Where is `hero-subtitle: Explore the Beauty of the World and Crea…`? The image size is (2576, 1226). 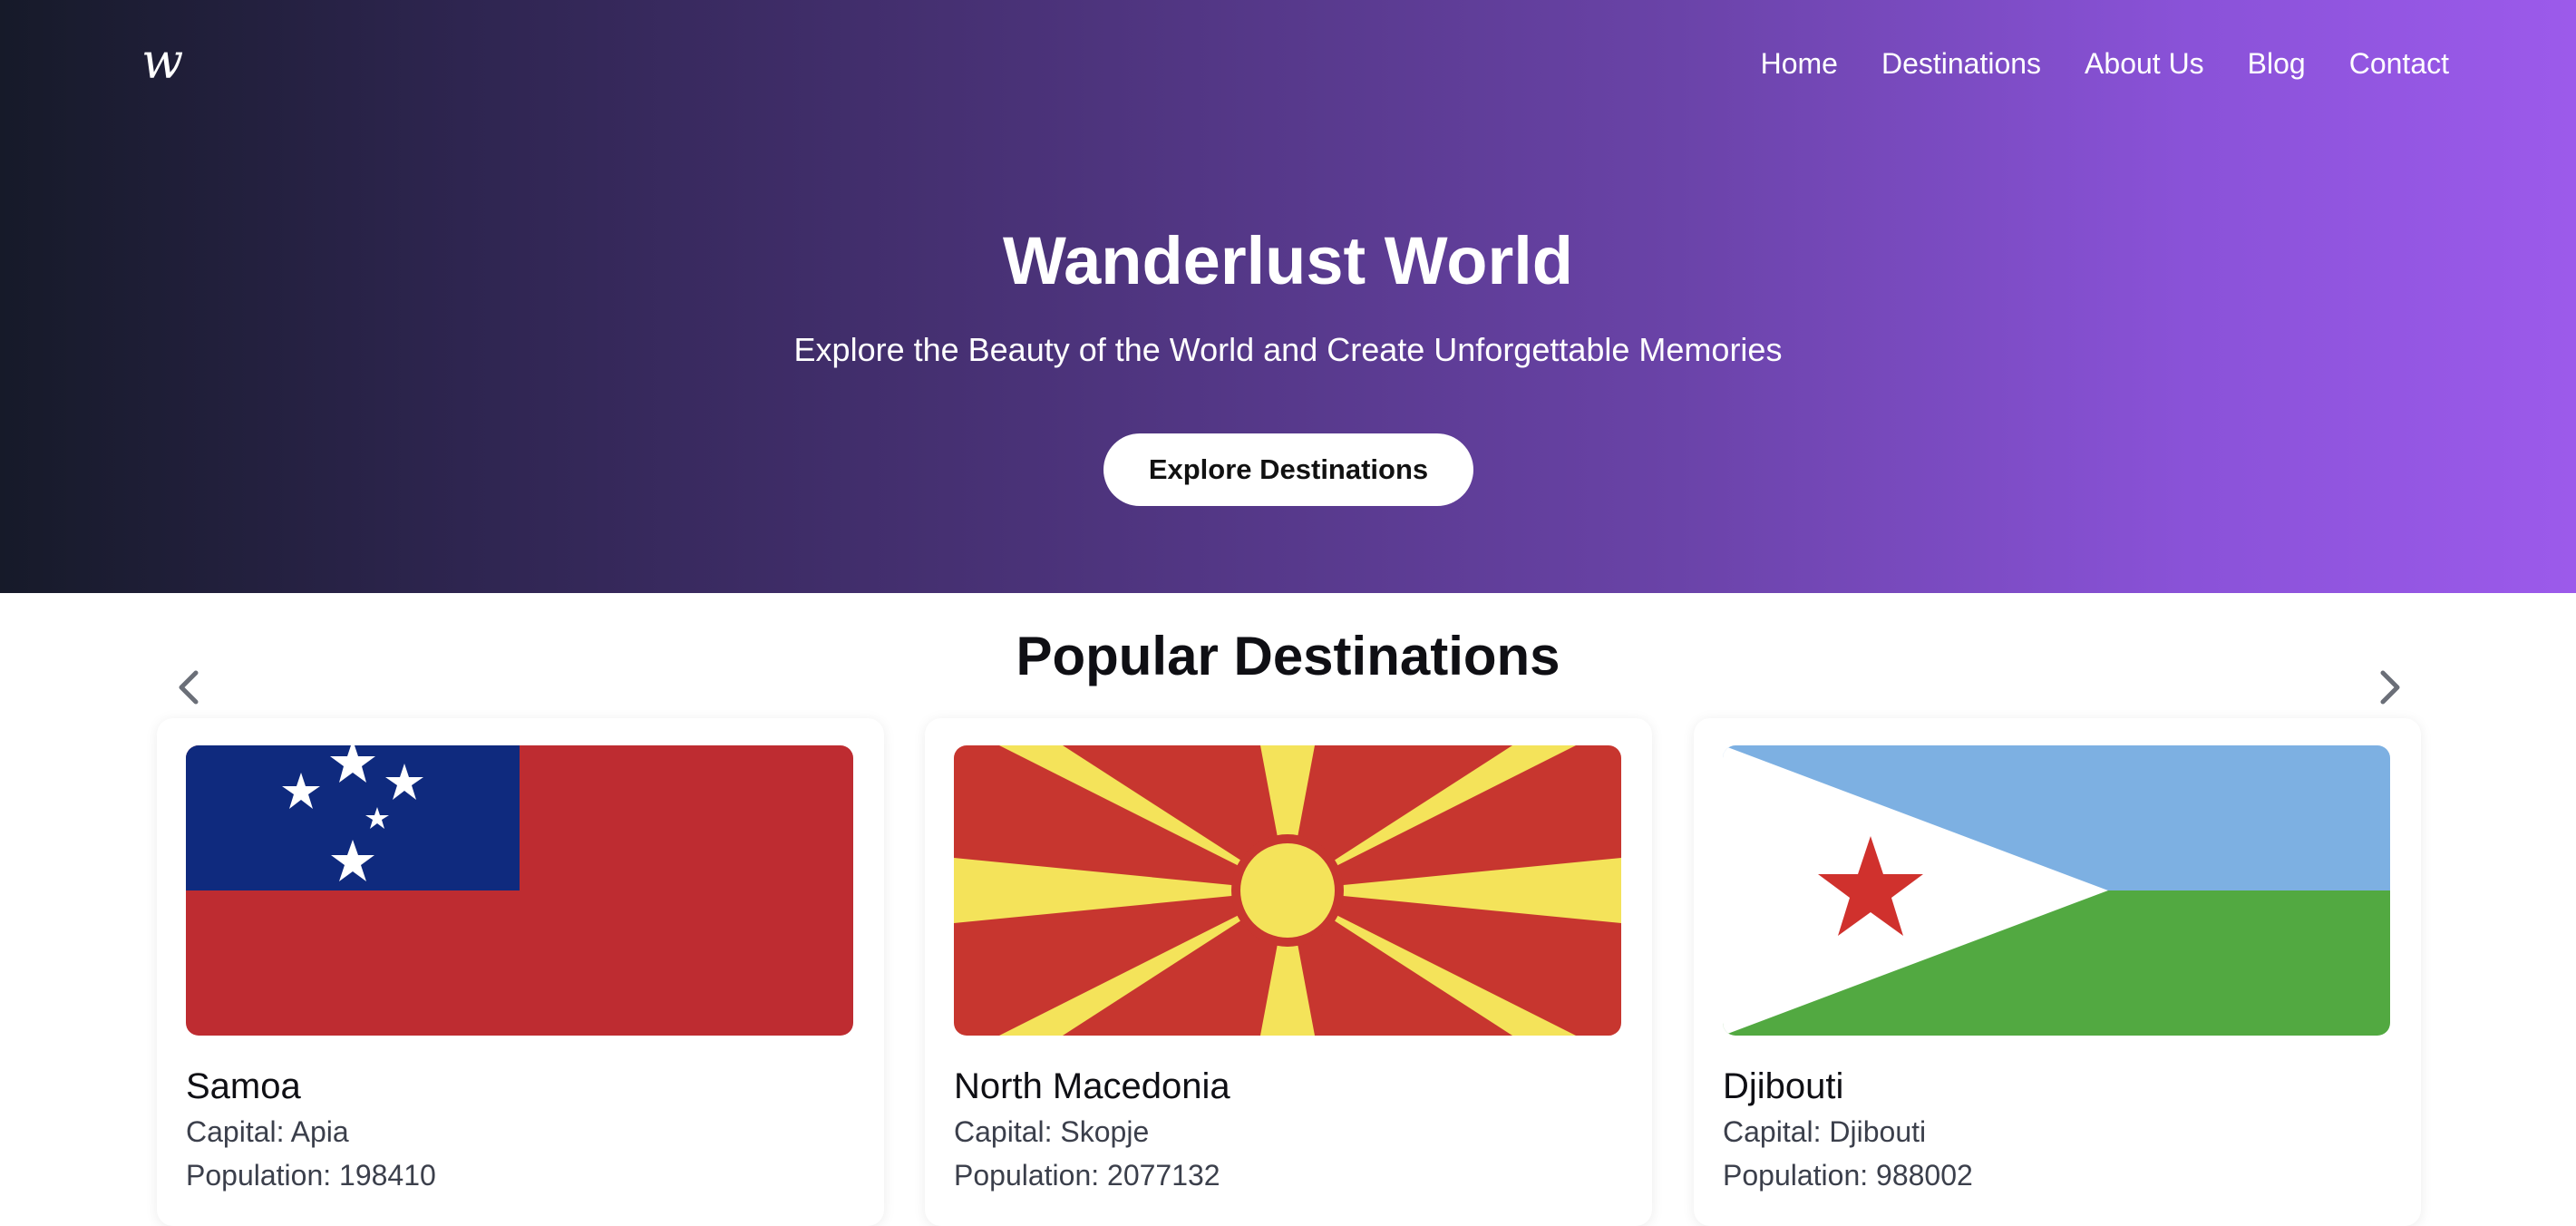
hero-subtitle: Explore the Beauty of the World and Crea… is located at coordinates (1288, 350).